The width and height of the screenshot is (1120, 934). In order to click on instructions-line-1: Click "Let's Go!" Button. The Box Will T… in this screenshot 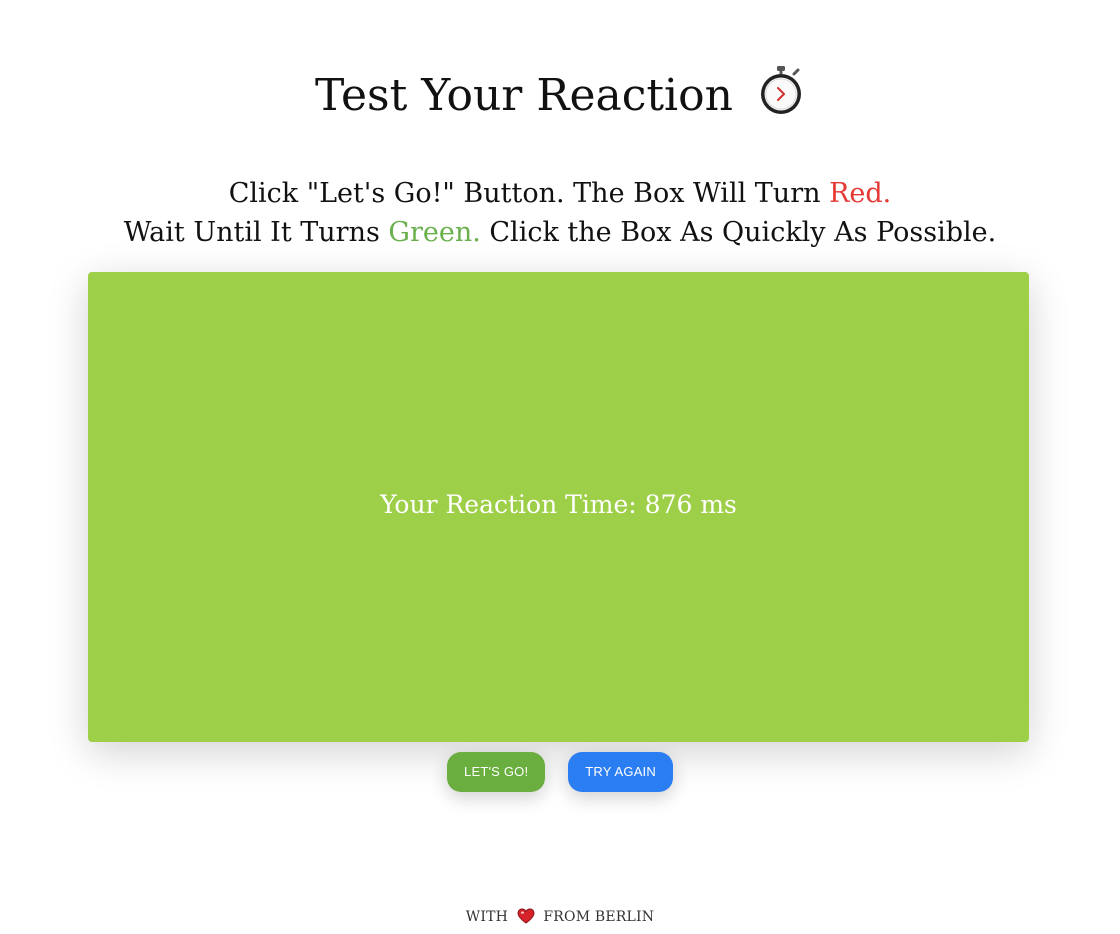, I will do `click(560, 193)`.